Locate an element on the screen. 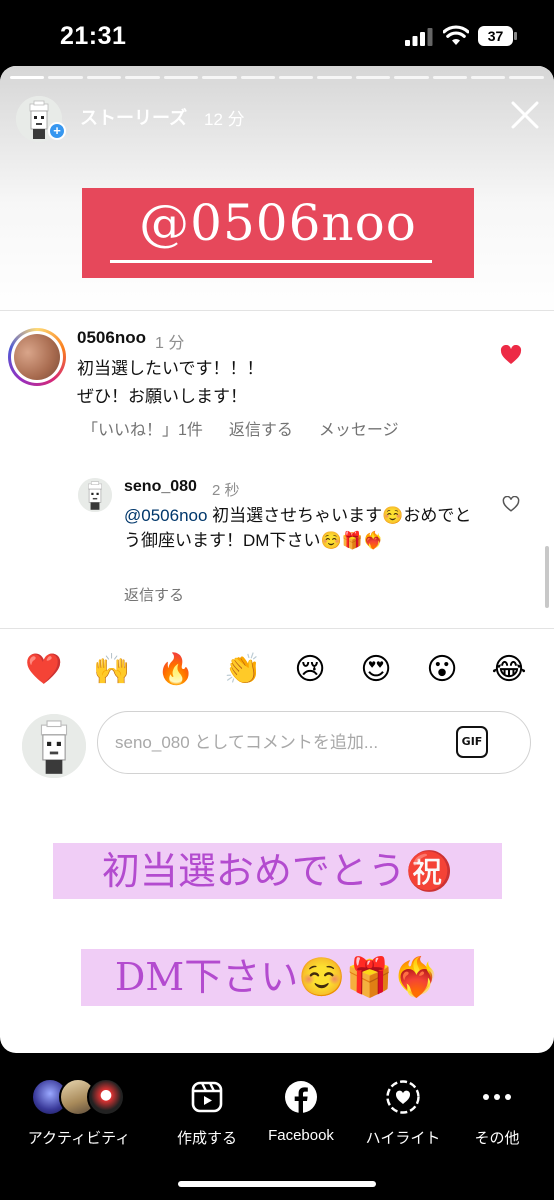 This screenshot has height=1200, width=554. reply-mention-link: @0506noo is located at coordinates (165, 515).